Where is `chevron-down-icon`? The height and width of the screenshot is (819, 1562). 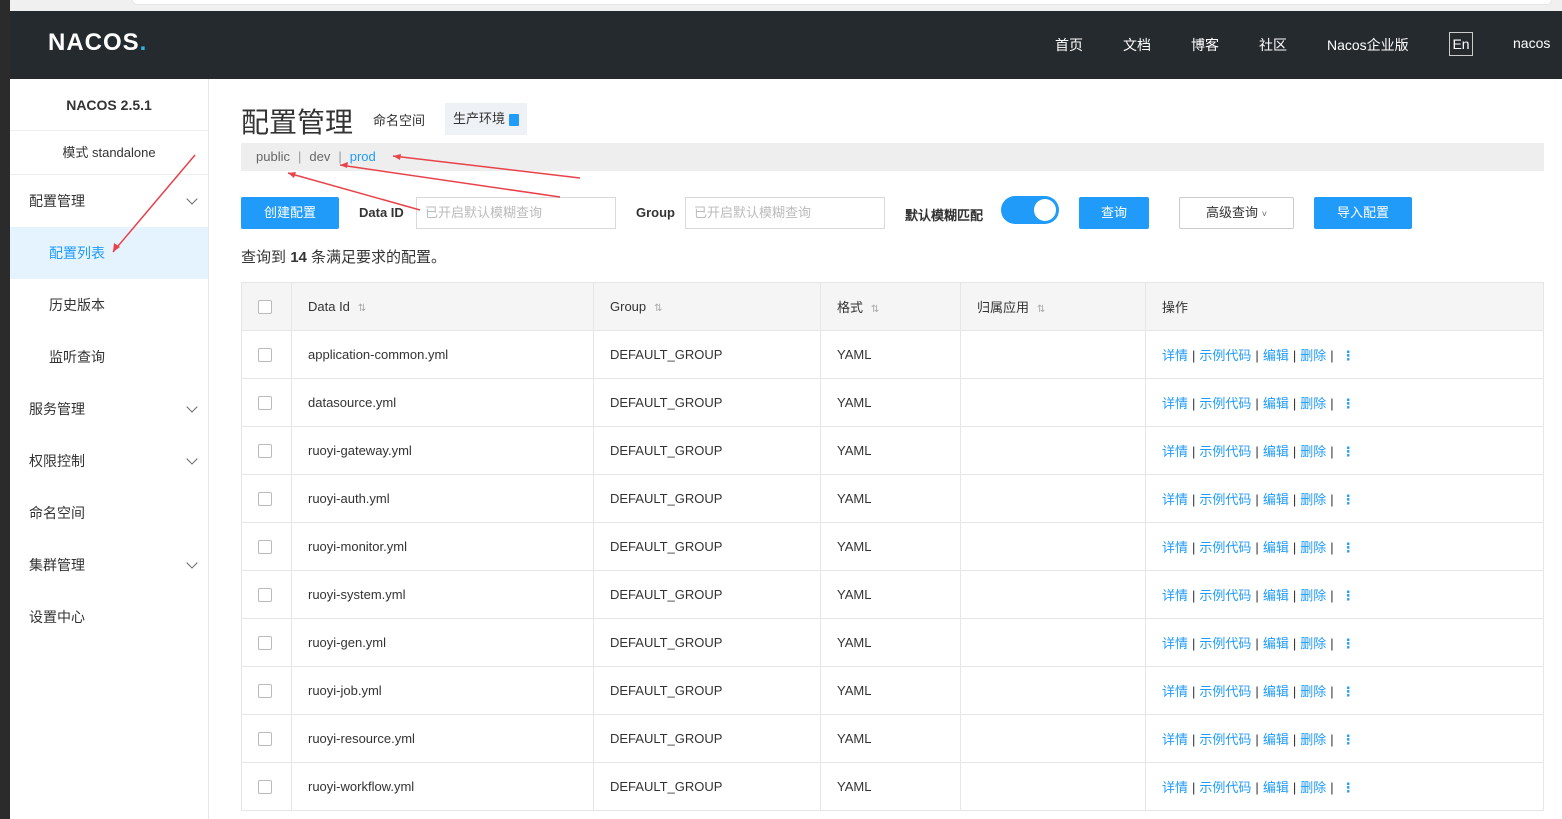
chevron-down-icon is located at coordinates (192, 199).